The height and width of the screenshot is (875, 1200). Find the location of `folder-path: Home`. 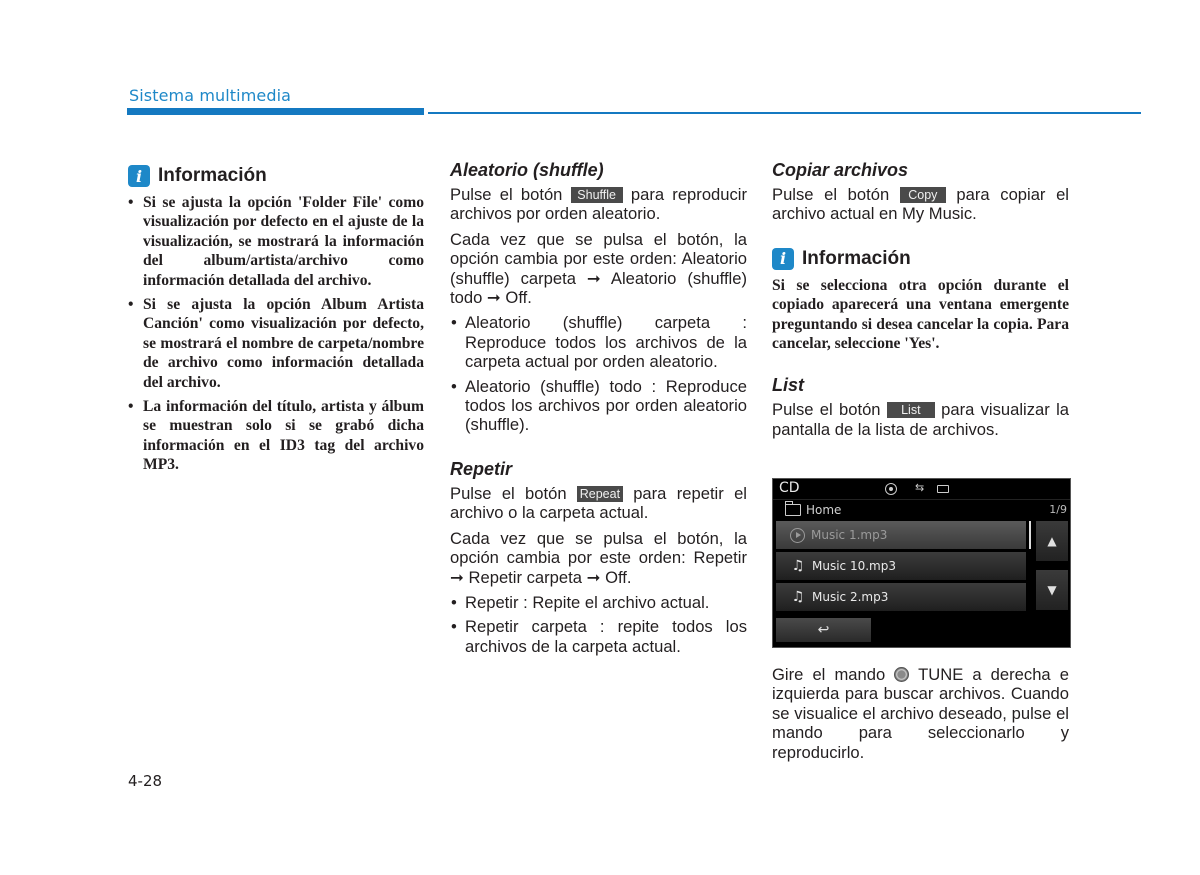

folder-path: Home is located at coordinates (813, 509).